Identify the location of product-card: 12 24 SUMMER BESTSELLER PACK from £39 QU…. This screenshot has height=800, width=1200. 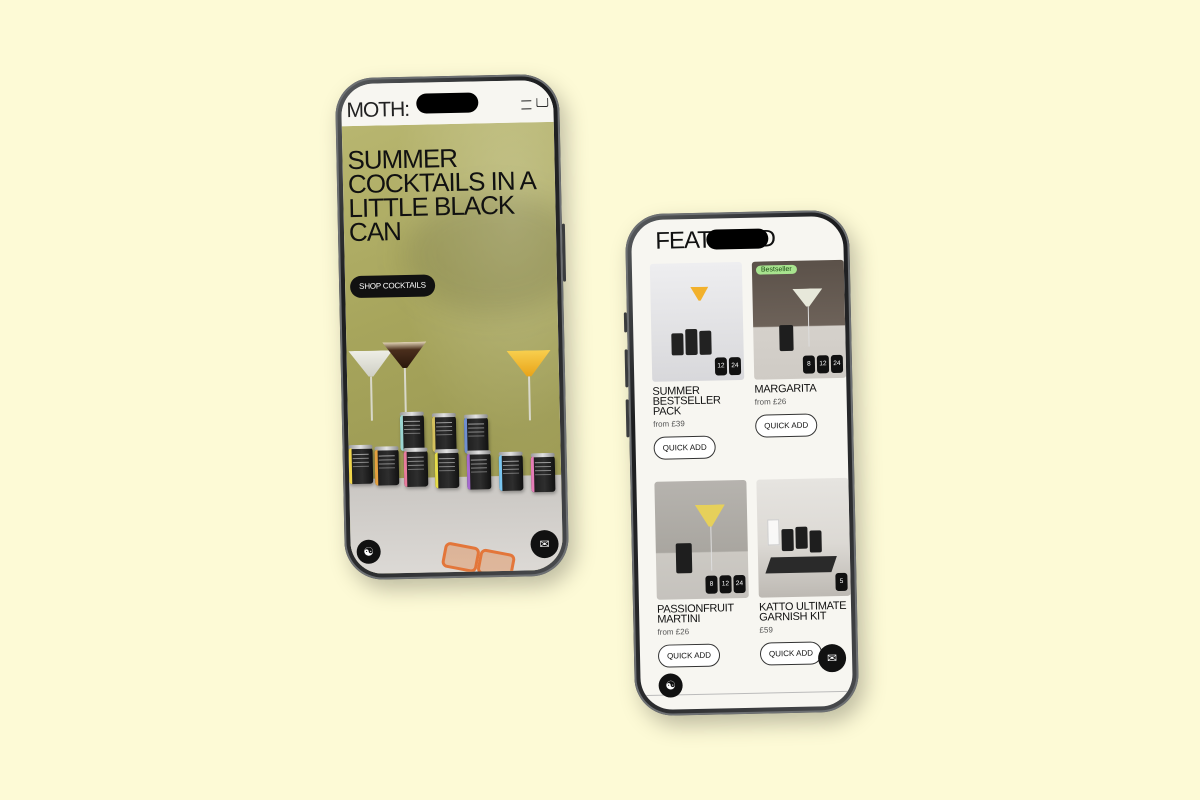
(697, 360).